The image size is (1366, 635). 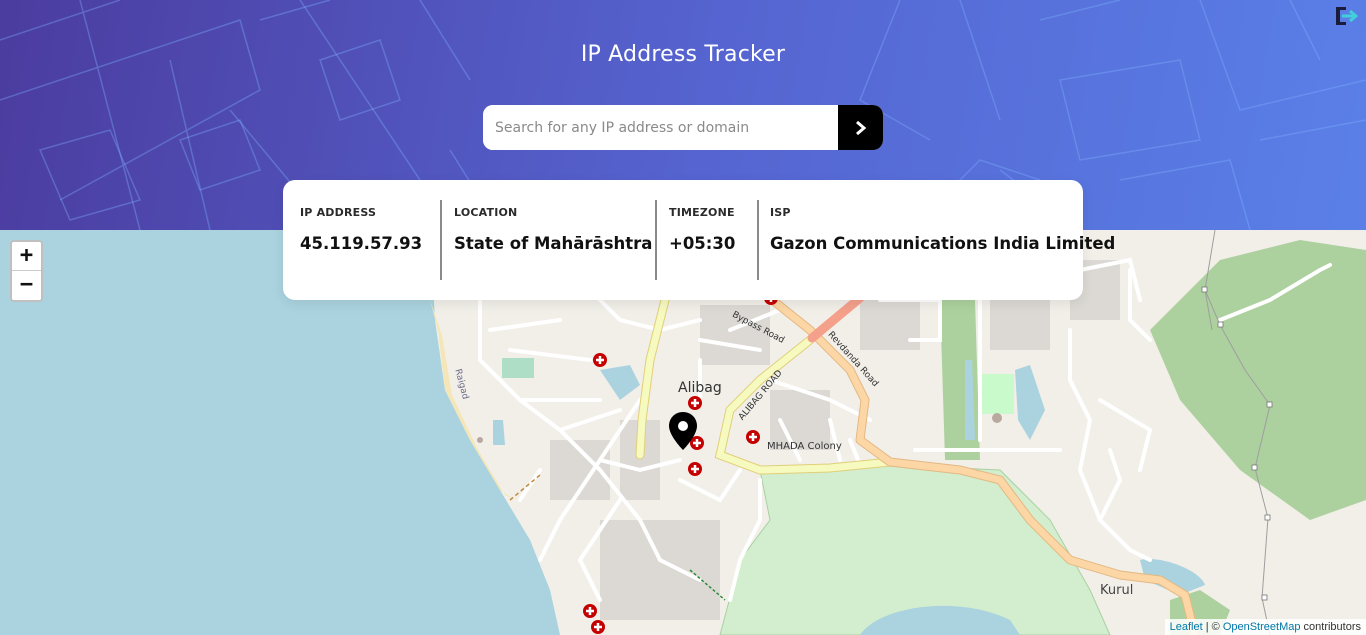 I want to click on map-label-area: MHADA Colony, so click(x=804, y=446).